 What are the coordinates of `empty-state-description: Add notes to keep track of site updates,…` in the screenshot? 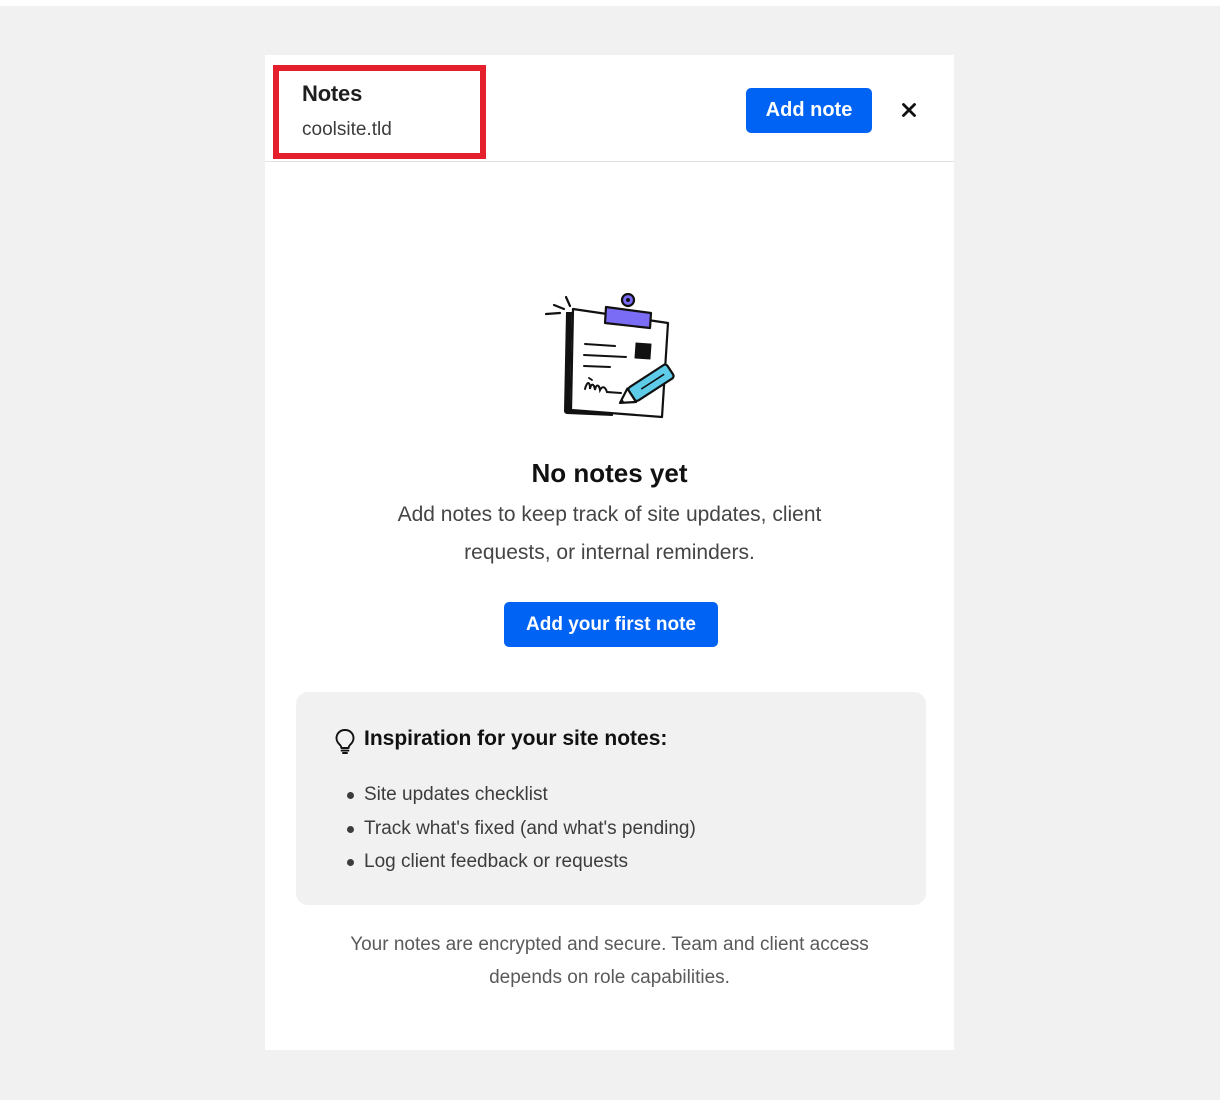 It's located at (609, 533).